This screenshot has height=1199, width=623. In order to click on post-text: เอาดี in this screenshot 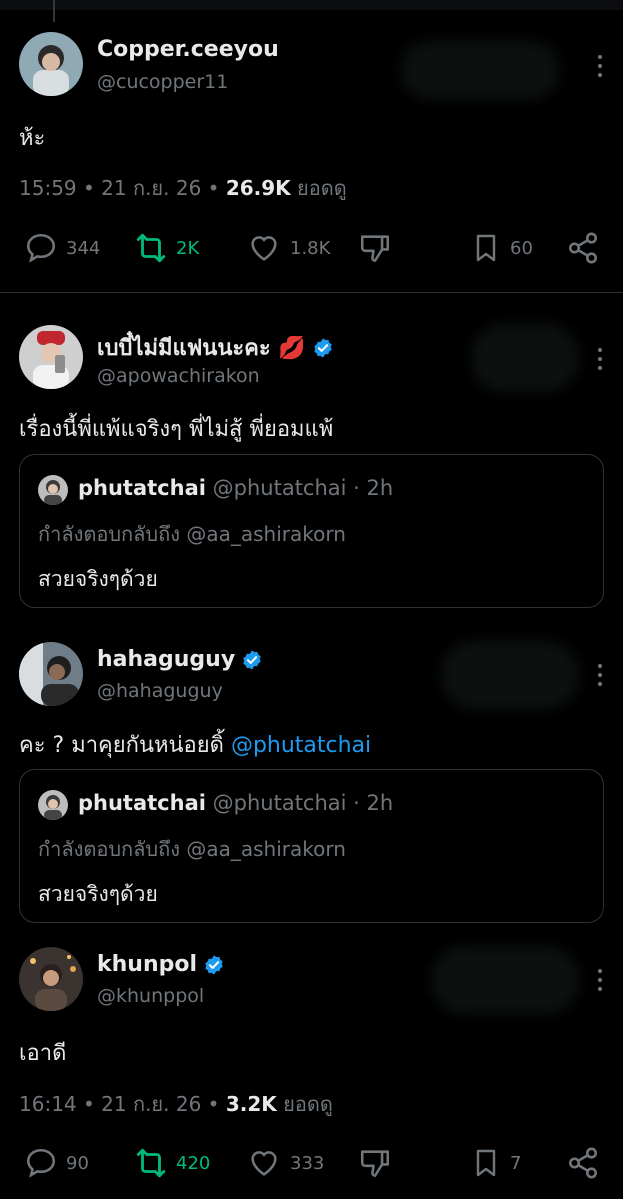, I will do `click(43, 1053)`.